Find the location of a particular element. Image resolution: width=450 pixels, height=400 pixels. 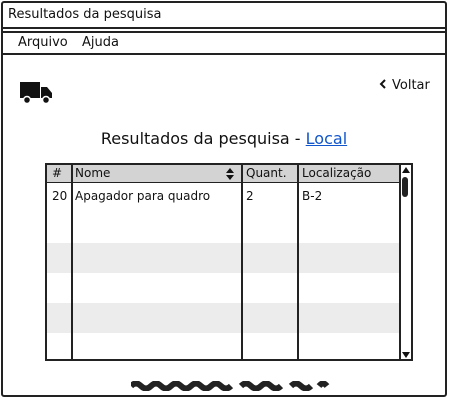

column-header-quantity: Quant. is located at coordinates (266, 173).